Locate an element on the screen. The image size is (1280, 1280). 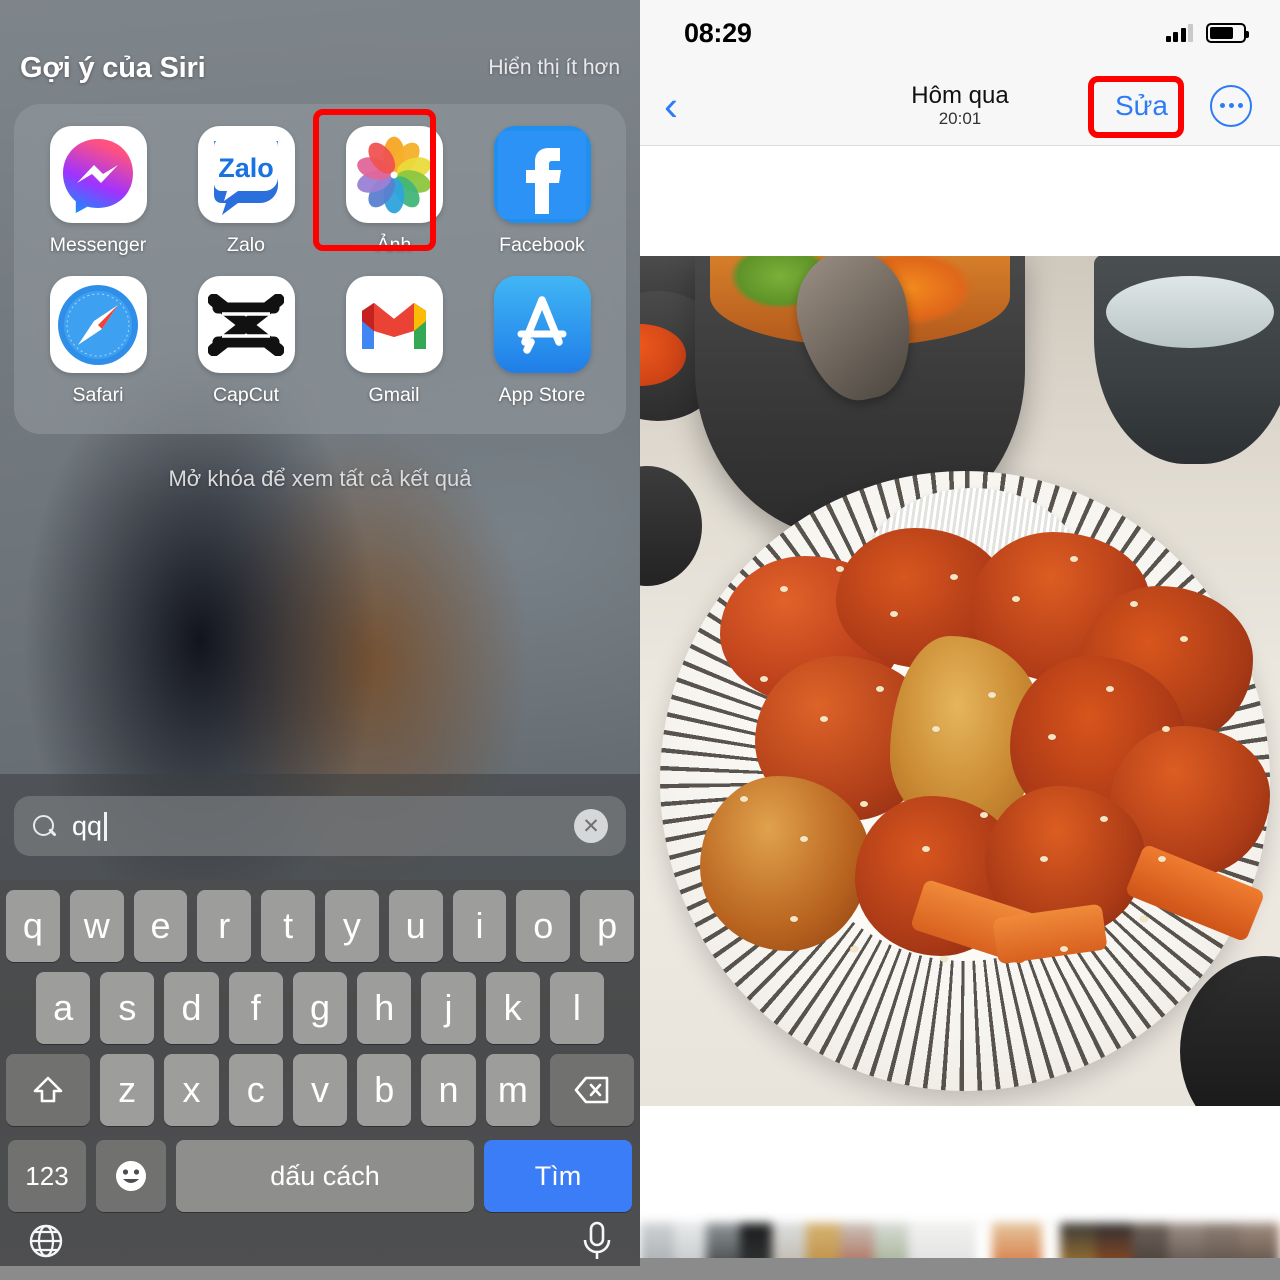
key-o: o is located at coordinates (543, 926).